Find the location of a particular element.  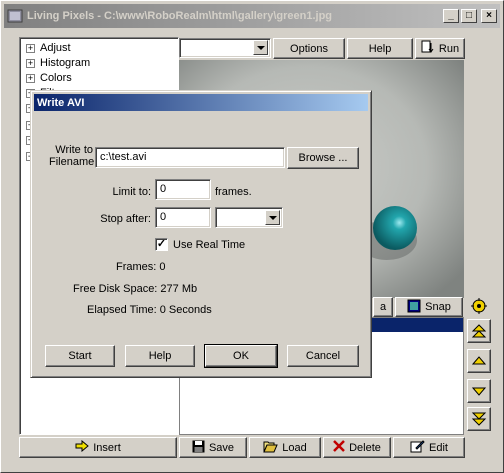

check-icon: ✓ is located at coordinates (161, 244).